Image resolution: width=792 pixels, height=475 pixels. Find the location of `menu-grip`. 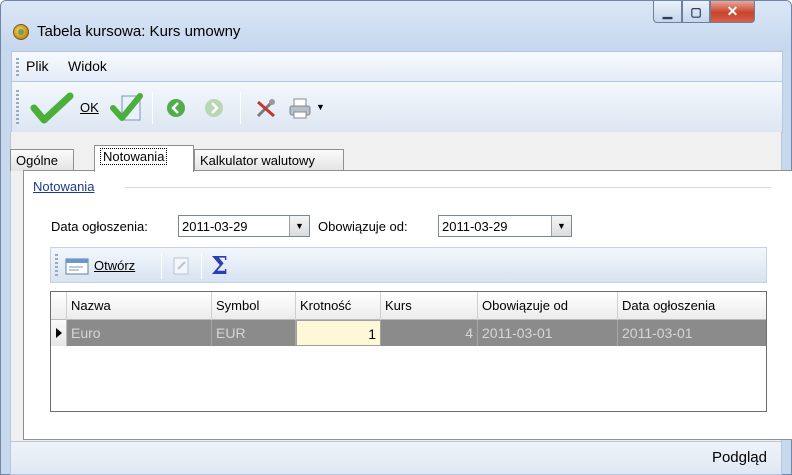

menu-grip is located at coordinates (17, 67).